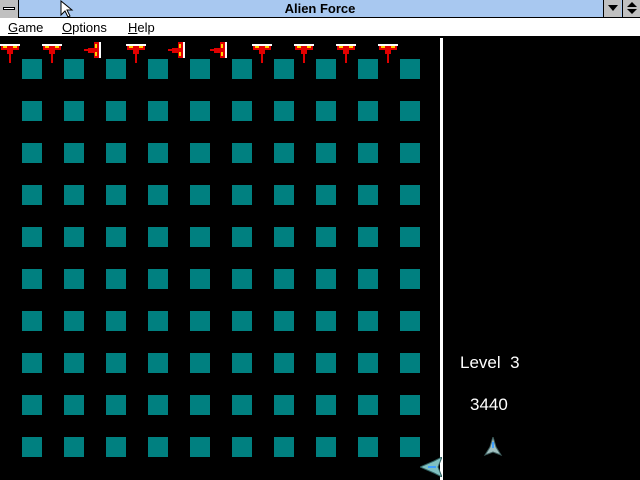  Describe the element at coordinates (493, 446) in the screenshot. I see `life-ship-icon` at that location.